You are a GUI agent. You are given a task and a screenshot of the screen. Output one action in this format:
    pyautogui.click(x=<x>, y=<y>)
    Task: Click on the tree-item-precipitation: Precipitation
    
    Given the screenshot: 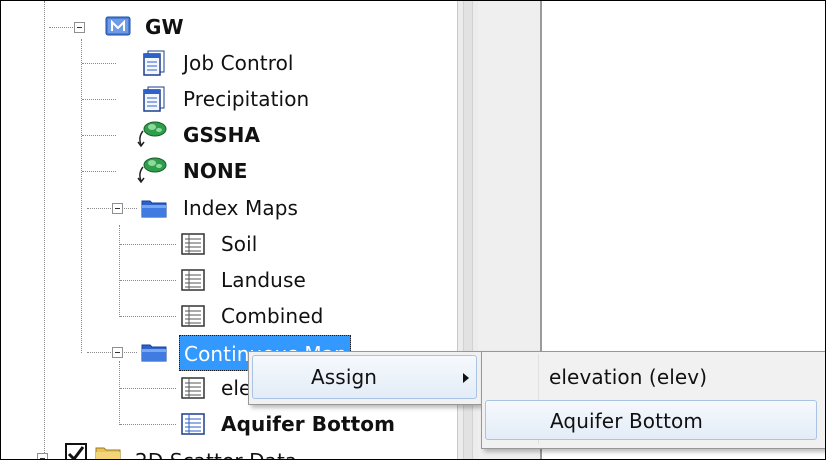 What is the action you would take?
    pyautogui.click(x=246, y=99)
    